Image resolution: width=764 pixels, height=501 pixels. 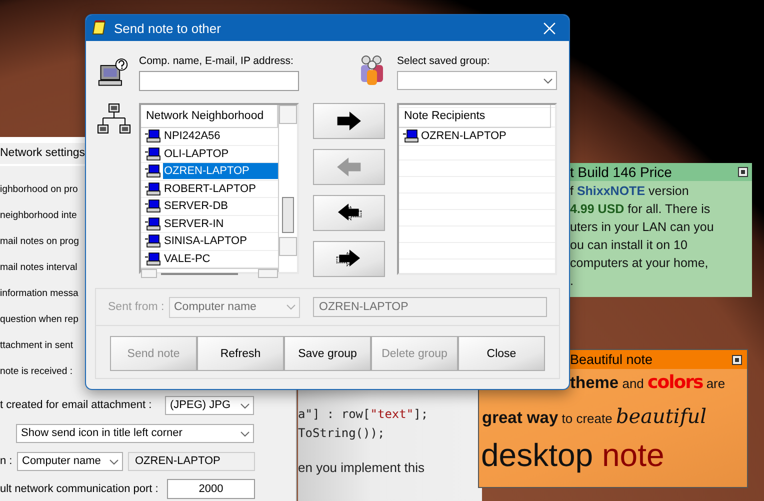 What do you see at coordinates (342, 433) in the screenshot?
I see `code-line: ToString());` at bounding box center [342, 433].